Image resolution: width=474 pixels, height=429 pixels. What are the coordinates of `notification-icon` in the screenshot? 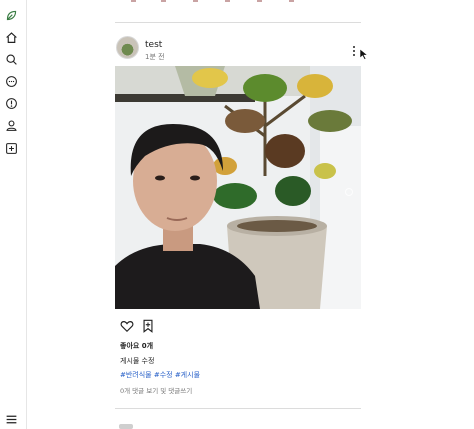 It's located at (11, 103).